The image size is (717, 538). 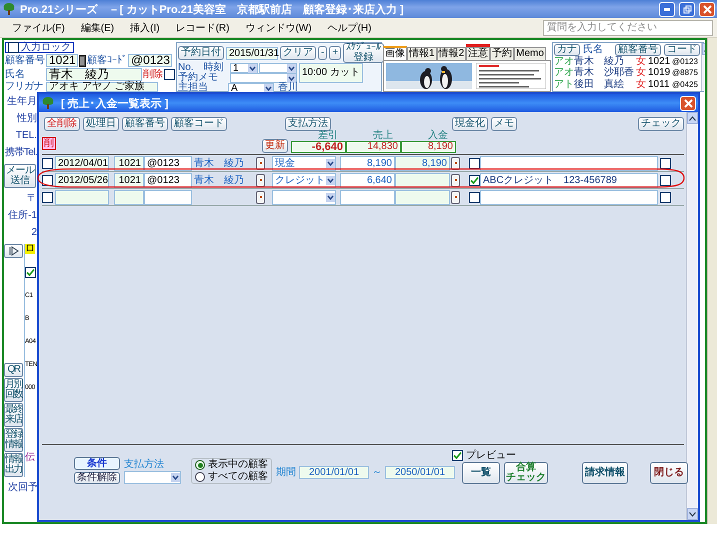 What do you see at coordinates (278, 68) in the screenshot?
I see `time-dropdown` at bounding box center [278, 68].